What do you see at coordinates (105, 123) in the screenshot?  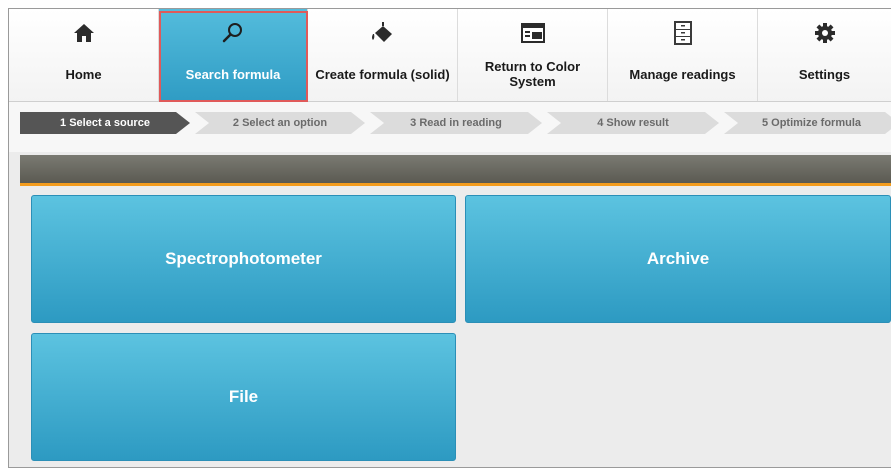 I see `step-select-source: 1 Select a source` at bounding box center [105, 123].